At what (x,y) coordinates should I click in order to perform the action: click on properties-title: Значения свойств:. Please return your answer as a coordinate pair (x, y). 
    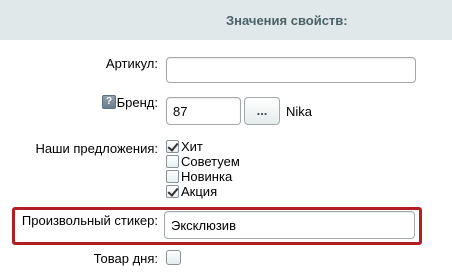
    Looking at the image, I should click on (287, 20).